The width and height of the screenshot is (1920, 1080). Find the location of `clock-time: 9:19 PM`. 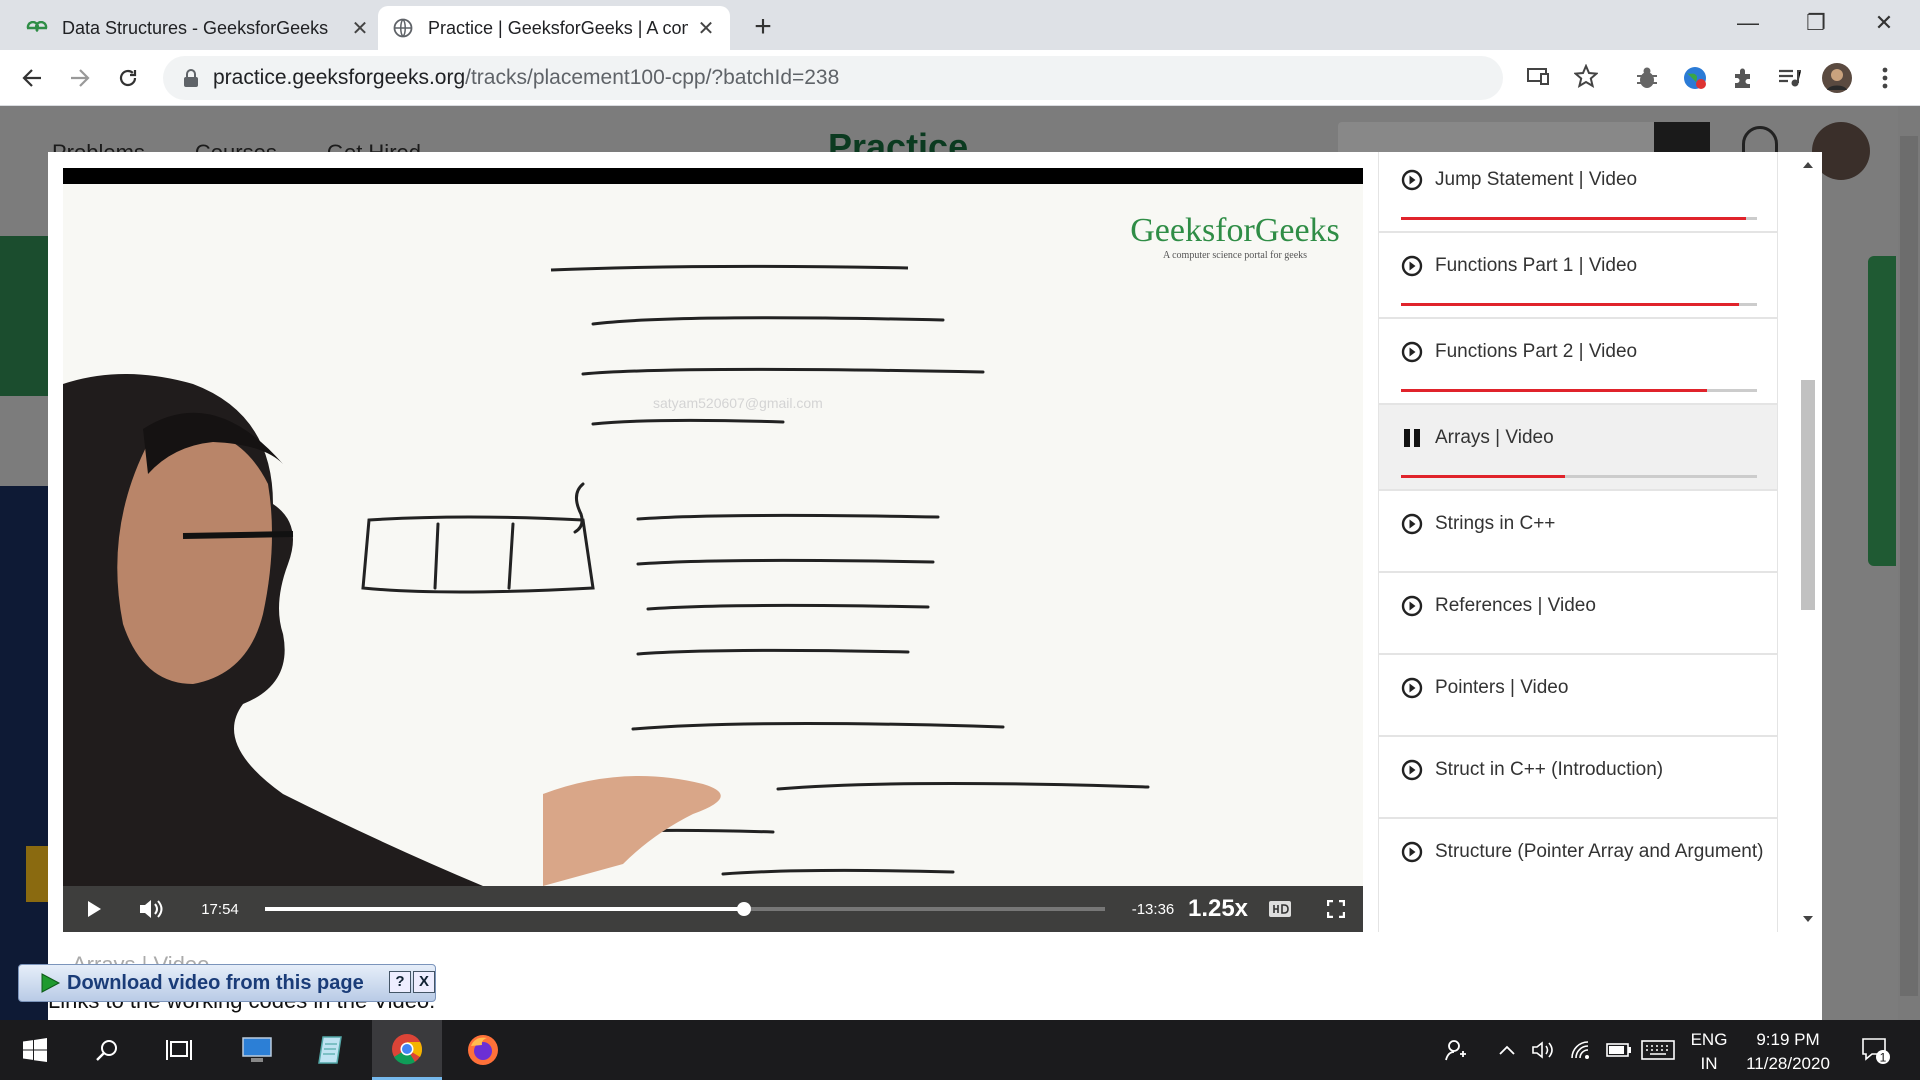

clock-time: 9:19 PM is located at coordinates (1788, 1039).